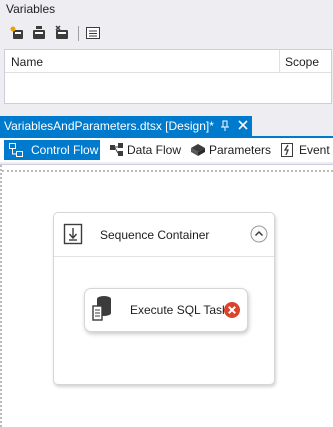 This screenshot has height=427, width=333. Describe the element at coordinates (154, 150) in the screenshot. I see `tab-label: Data Flow` at that location.